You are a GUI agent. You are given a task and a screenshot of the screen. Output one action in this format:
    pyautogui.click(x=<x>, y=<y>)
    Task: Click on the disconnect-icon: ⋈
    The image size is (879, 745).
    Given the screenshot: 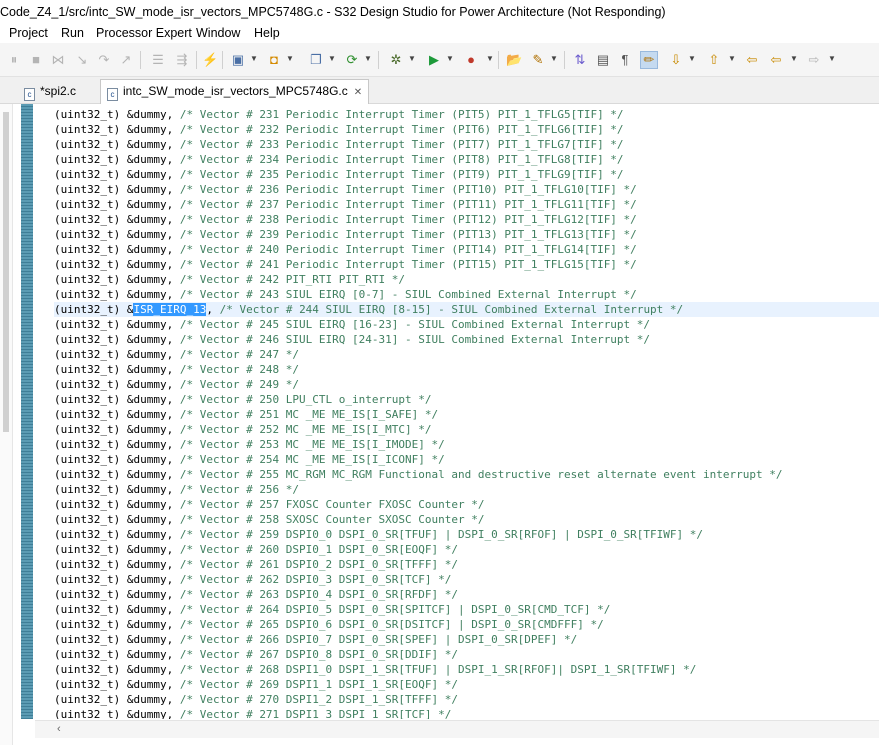 What is the action you would take?
    pyautogui.click(x=58, y=60)
    